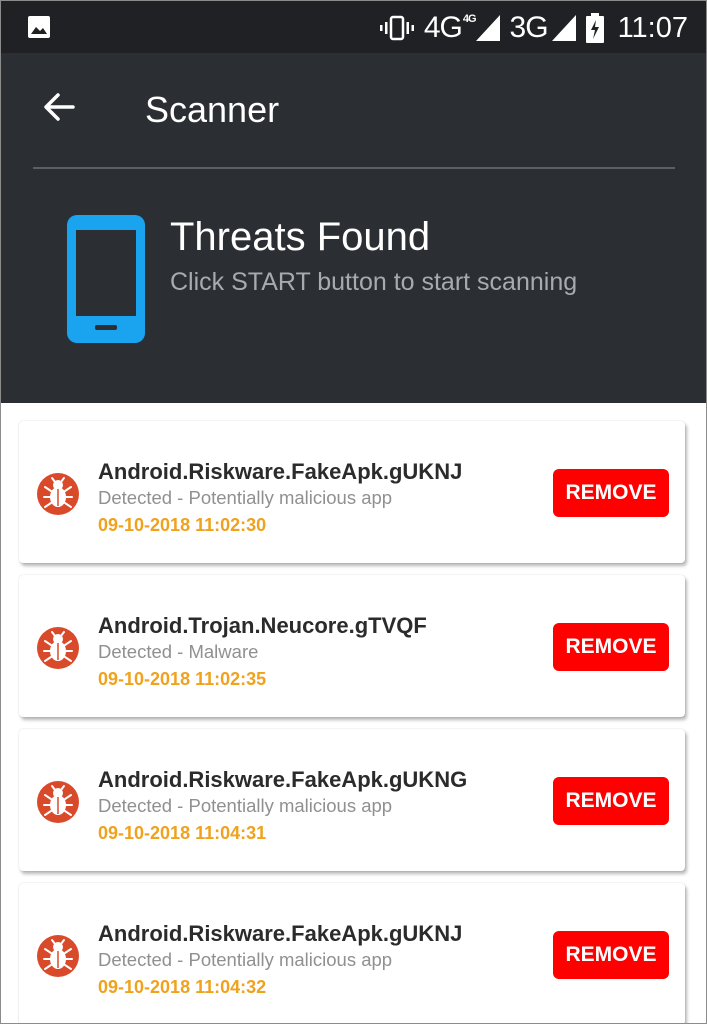  I want to click on threat-timestamp: 09-10-2018 11:02:30, so click(182, 525).